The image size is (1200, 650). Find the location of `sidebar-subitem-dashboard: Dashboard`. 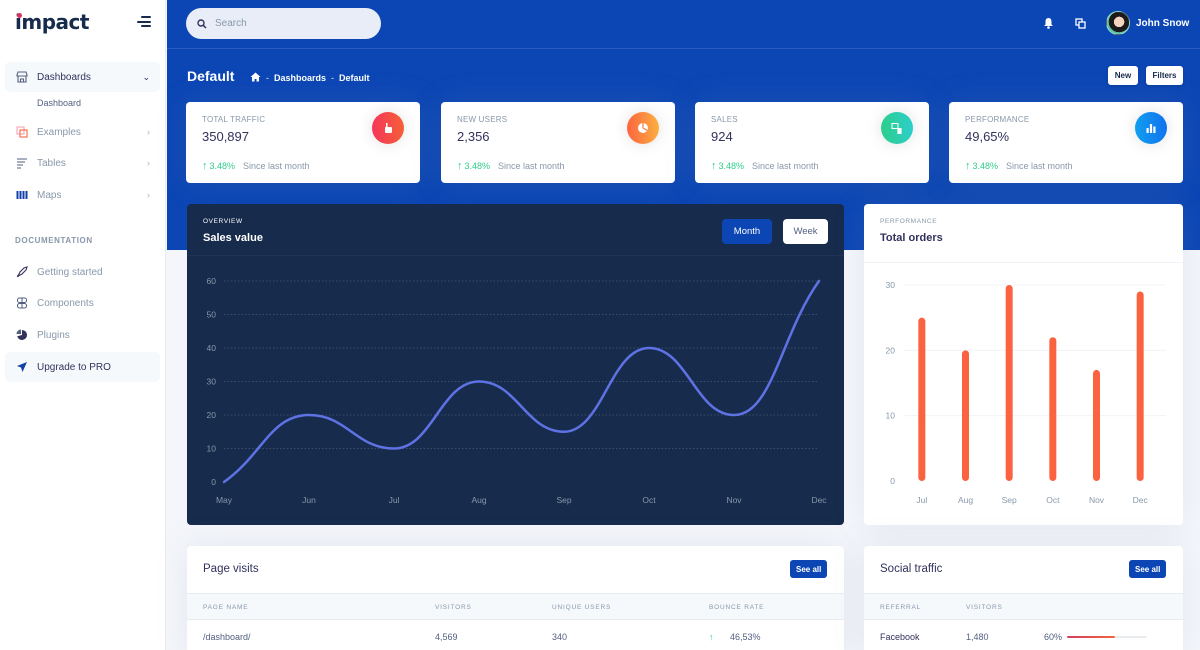

sidebar-subitem-dashboard: Dashboard is located at coordinates (59, 103).